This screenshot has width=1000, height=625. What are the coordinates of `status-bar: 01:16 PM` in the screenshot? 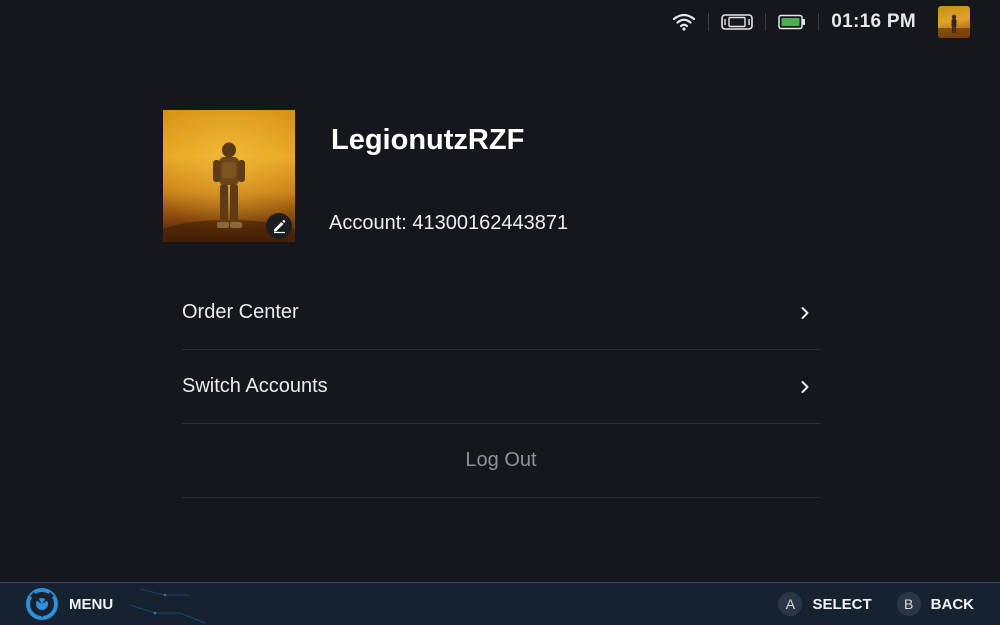 It's located at (821, 22).